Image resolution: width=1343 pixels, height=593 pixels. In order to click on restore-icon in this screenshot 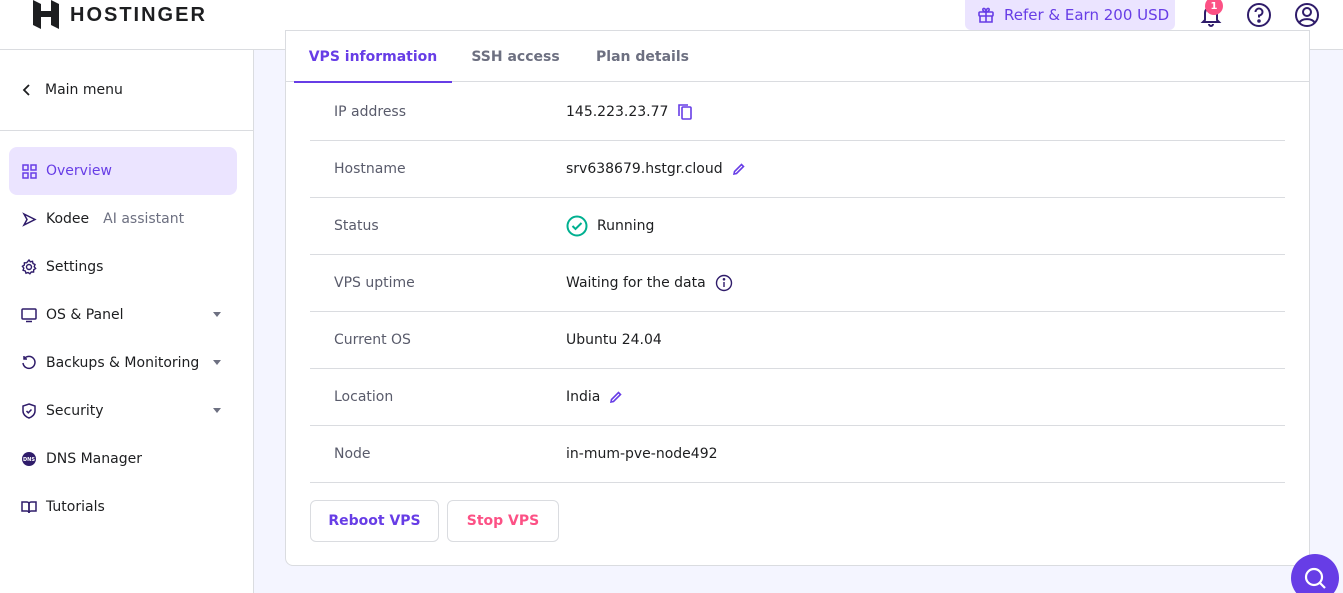, I will do `click(29, 363)`.